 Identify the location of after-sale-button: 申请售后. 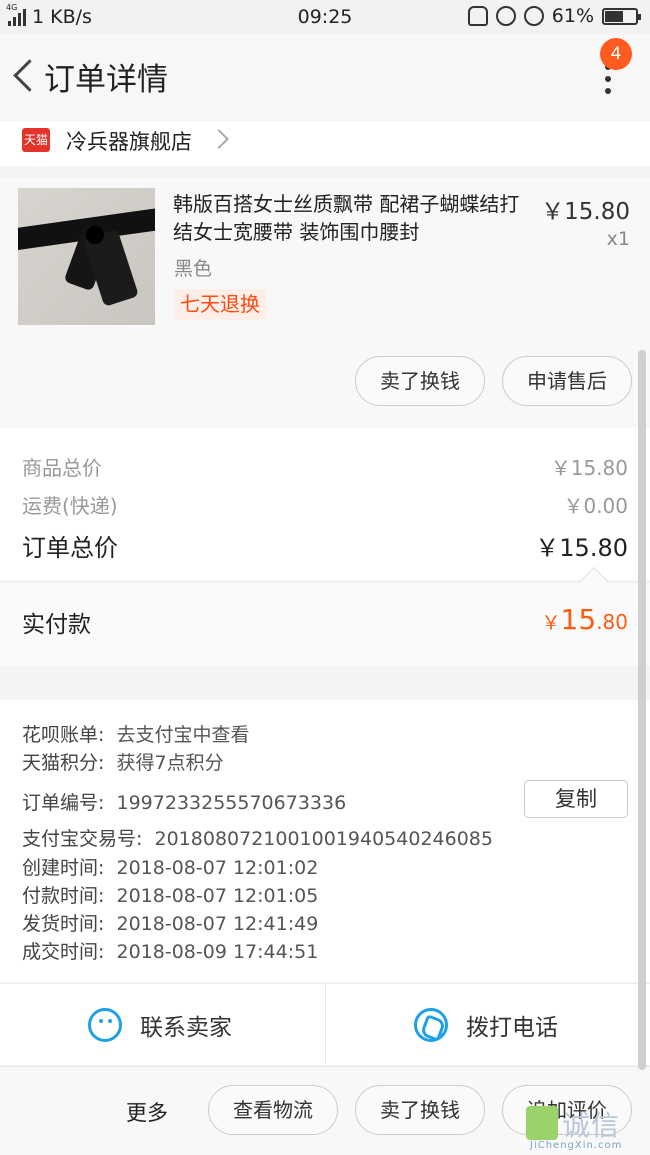
(567, 381).